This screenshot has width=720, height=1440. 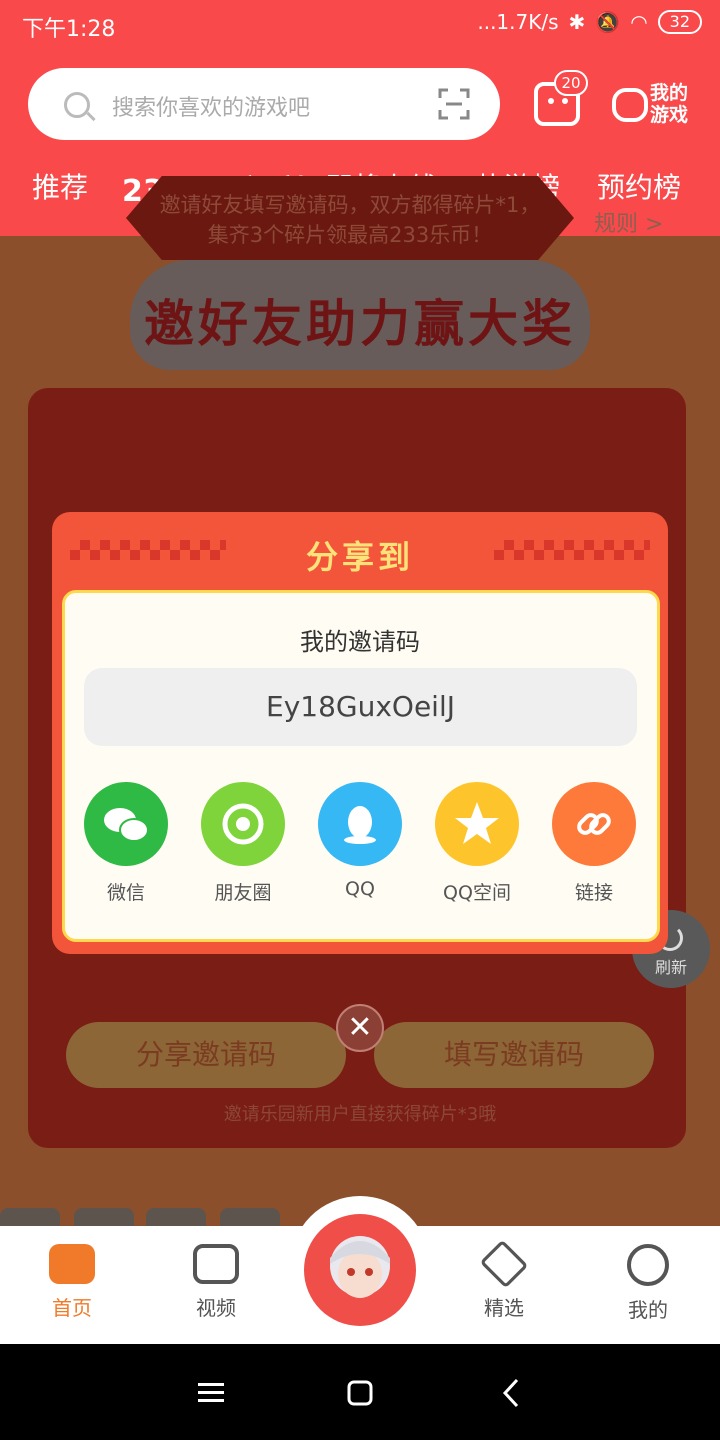 What do you see at coordinates (360, 1114) in the screenshot?
I see `promo-note: 邀请乐园新用户直接获得碎片*3哦` at bounding box center [360, 1114].